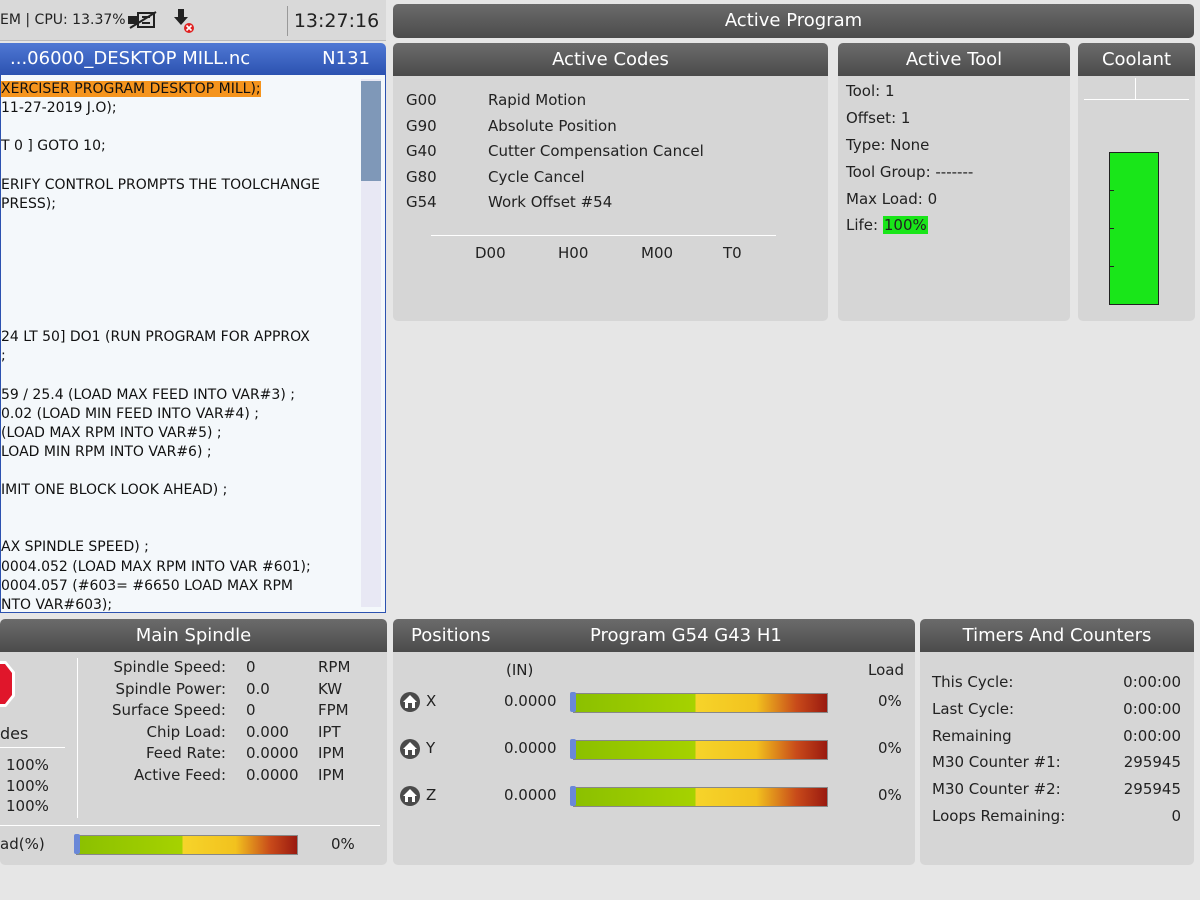 This screenshot has width=1200, height=900. I want to click on stop-icon, so click(7, 684).